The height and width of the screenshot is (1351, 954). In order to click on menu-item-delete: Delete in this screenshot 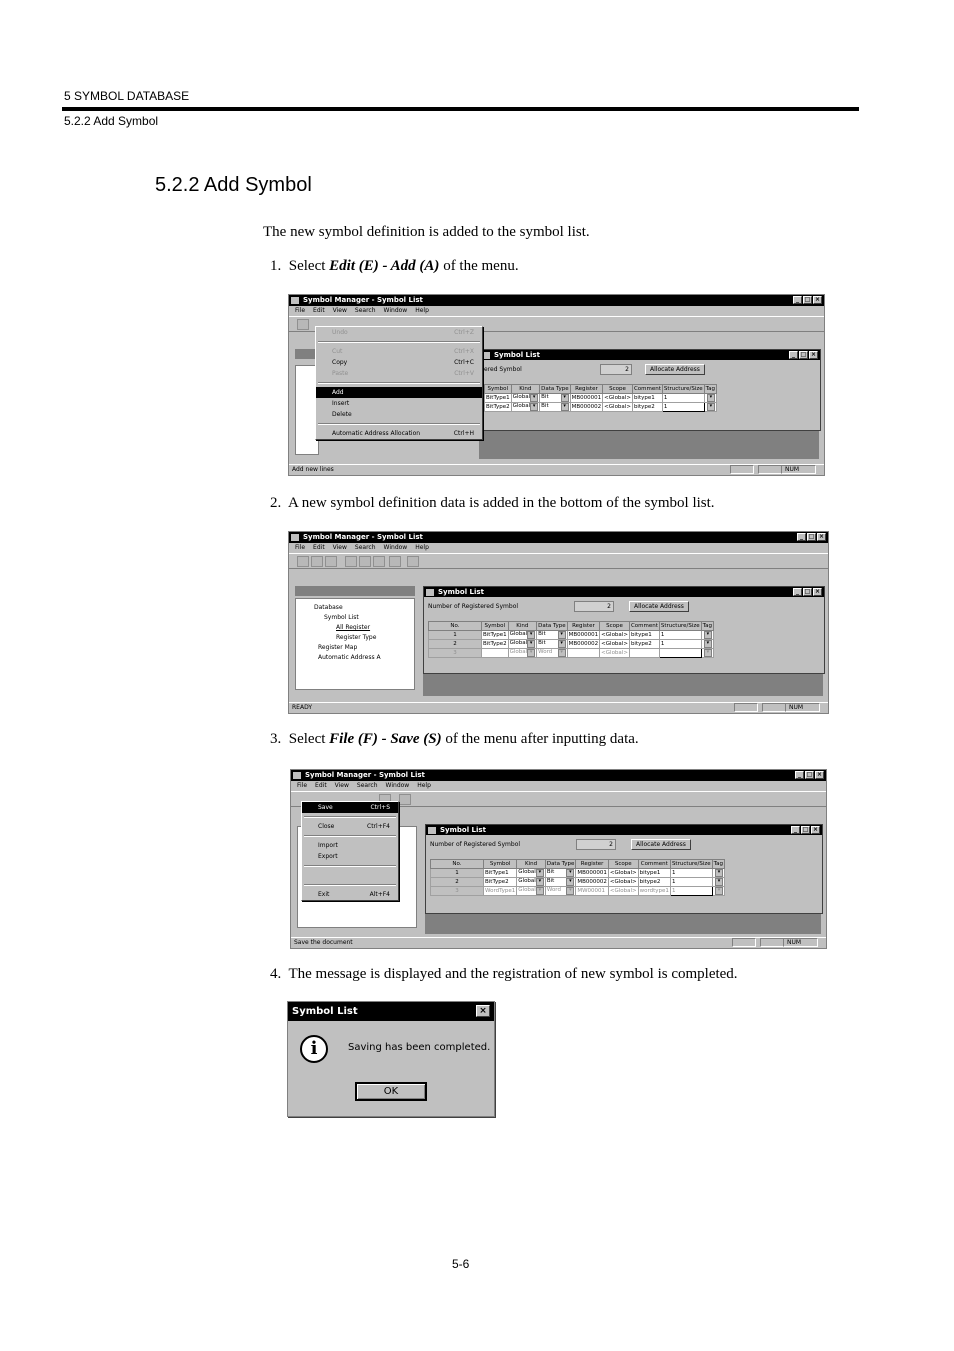, I will do `click(399, 414)`.